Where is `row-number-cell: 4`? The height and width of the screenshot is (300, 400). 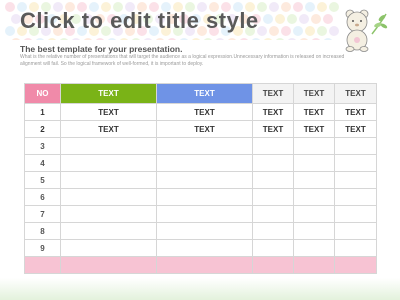
row-number-cell: 4 is located at coordinates (42, 163).